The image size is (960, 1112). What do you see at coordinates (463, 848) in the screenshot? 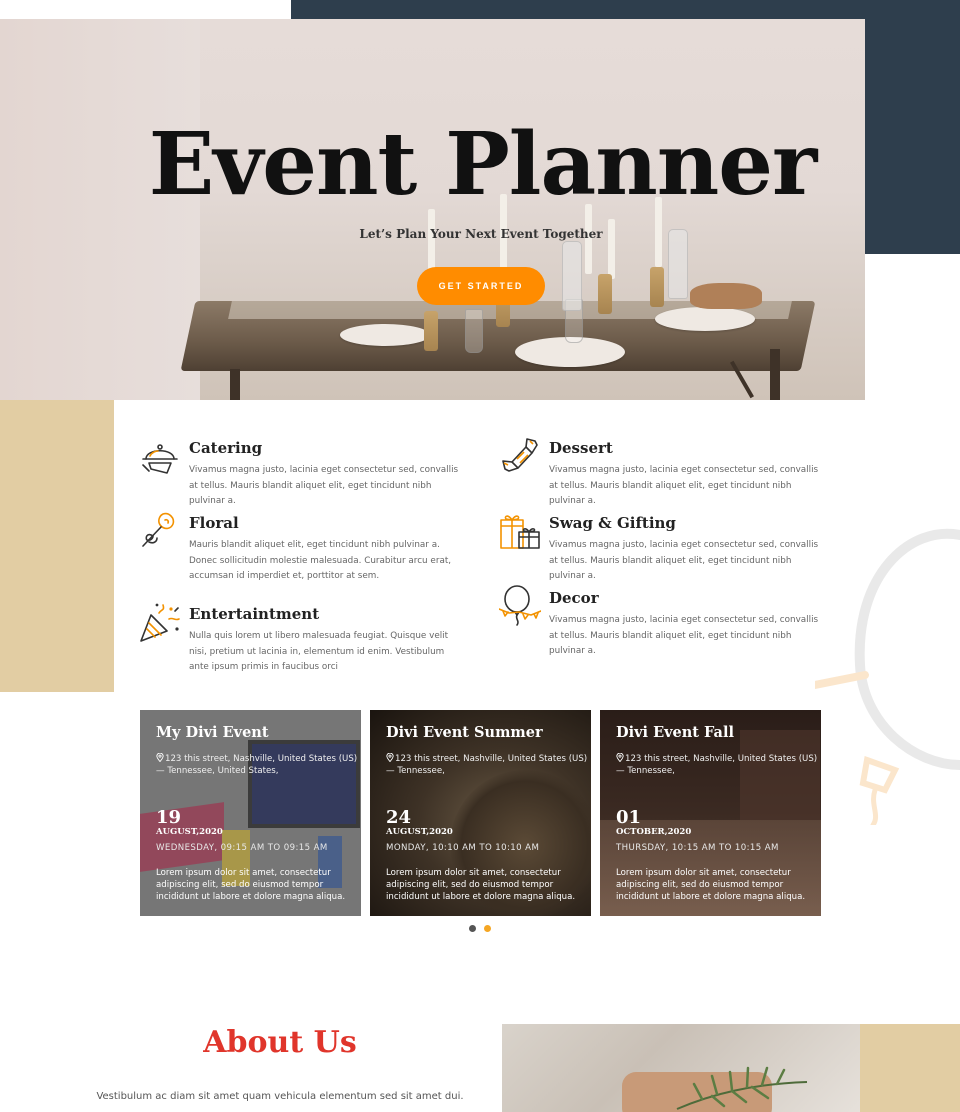
I see `event-time: MONDAY, 10:10 AM TO 10:10 AM` at bounding box center [463, 848].